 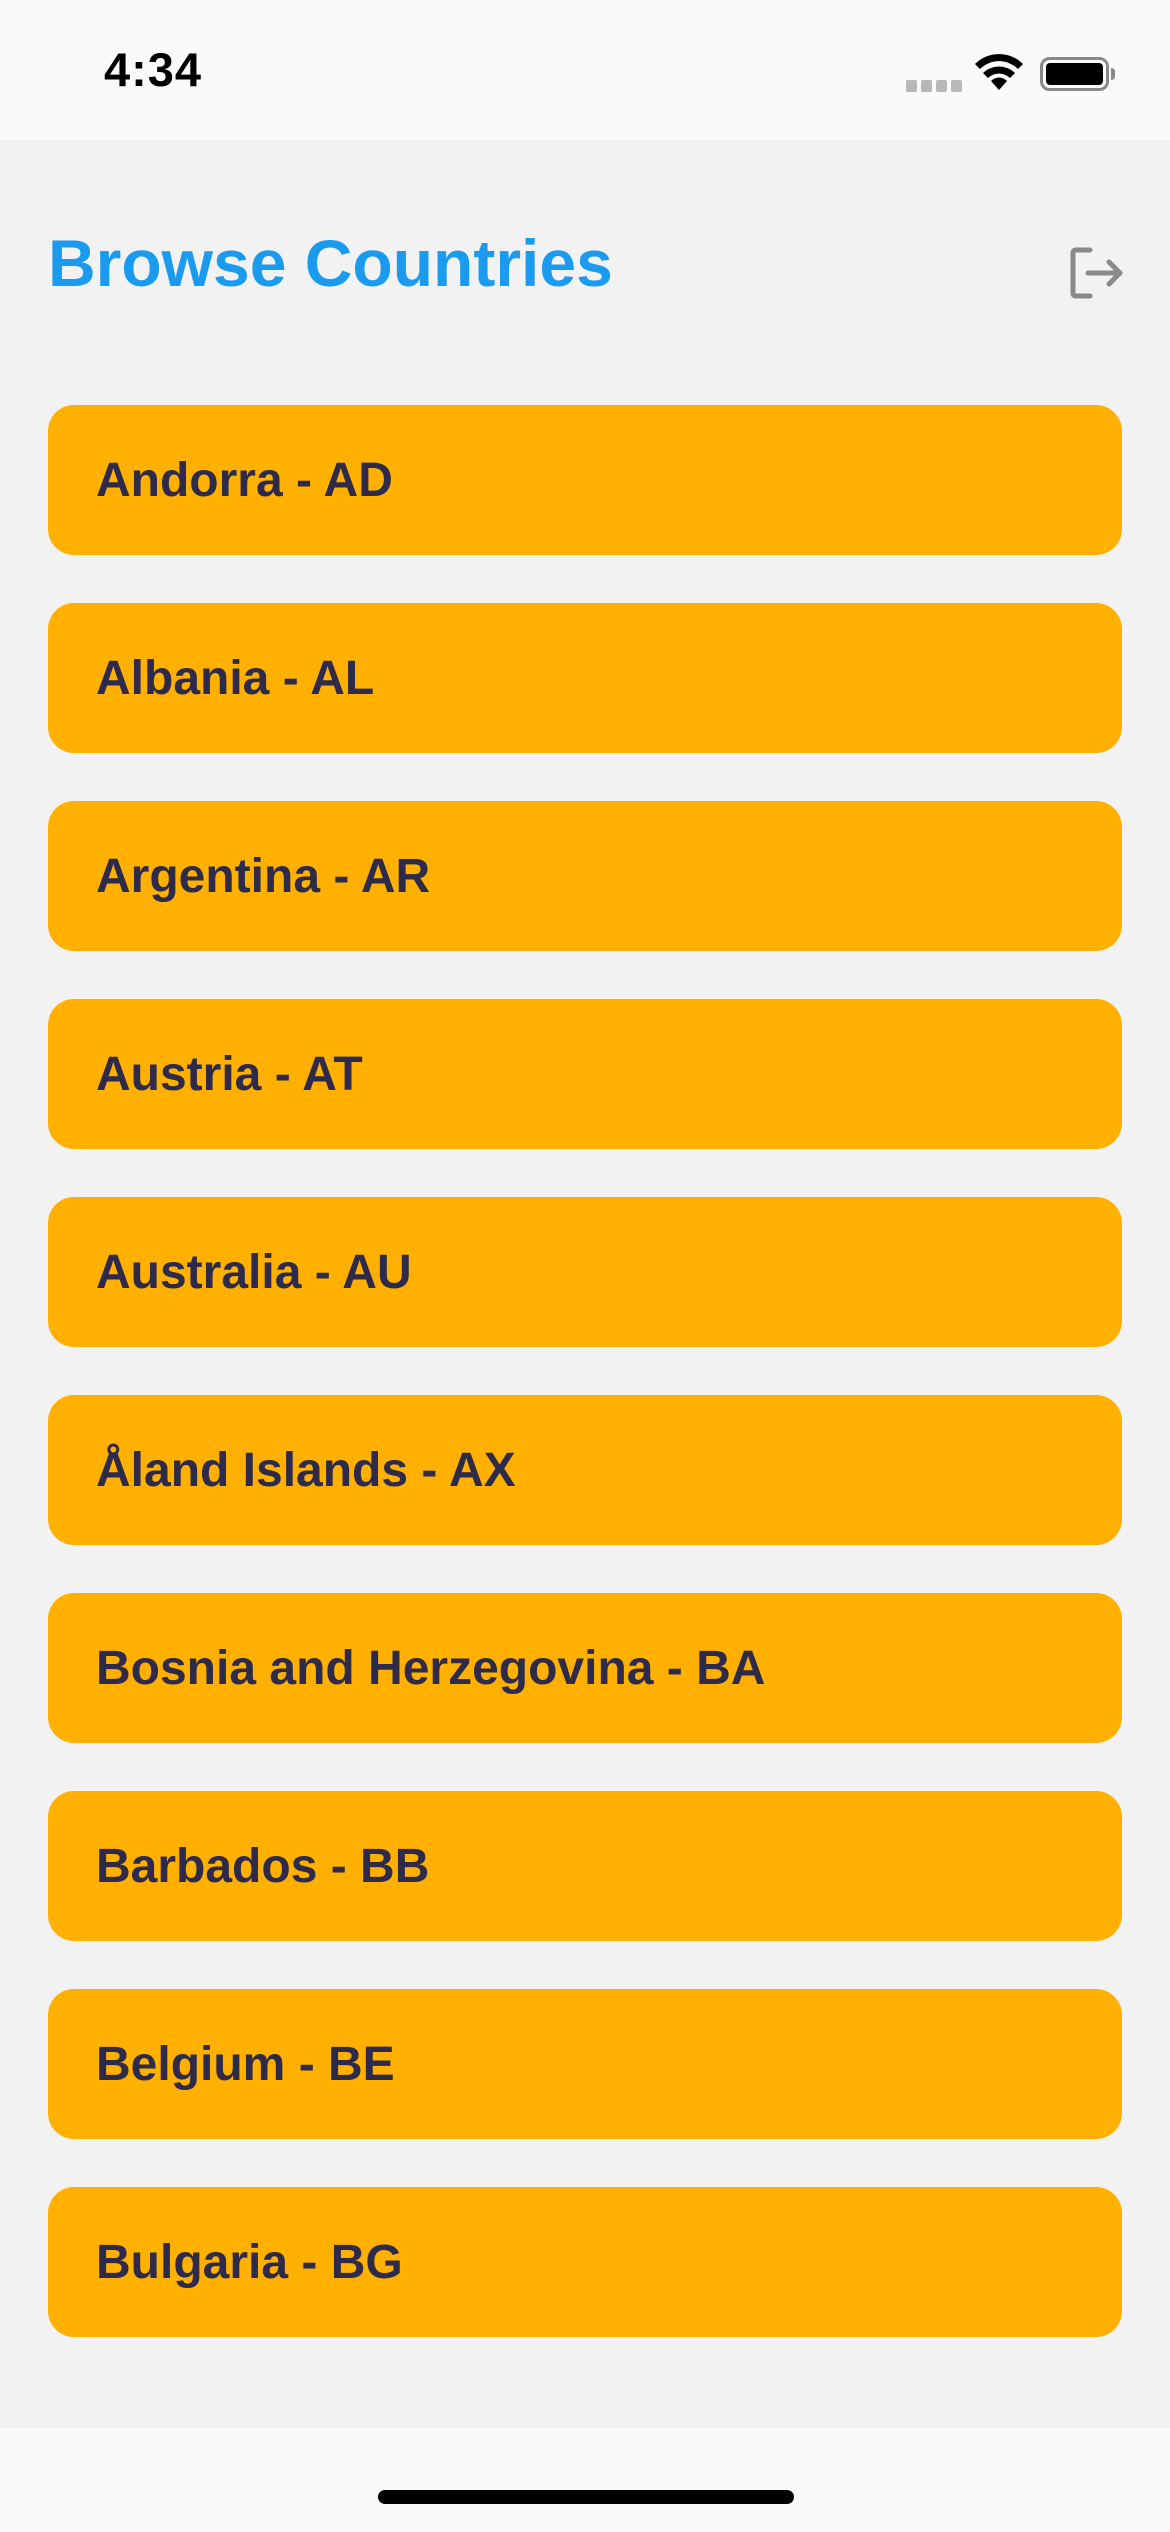 What do you see at coordinates (585, 678) in the screenshot?
I see `country-item-albania: Albania - AL` at bounding box center [585, 678].